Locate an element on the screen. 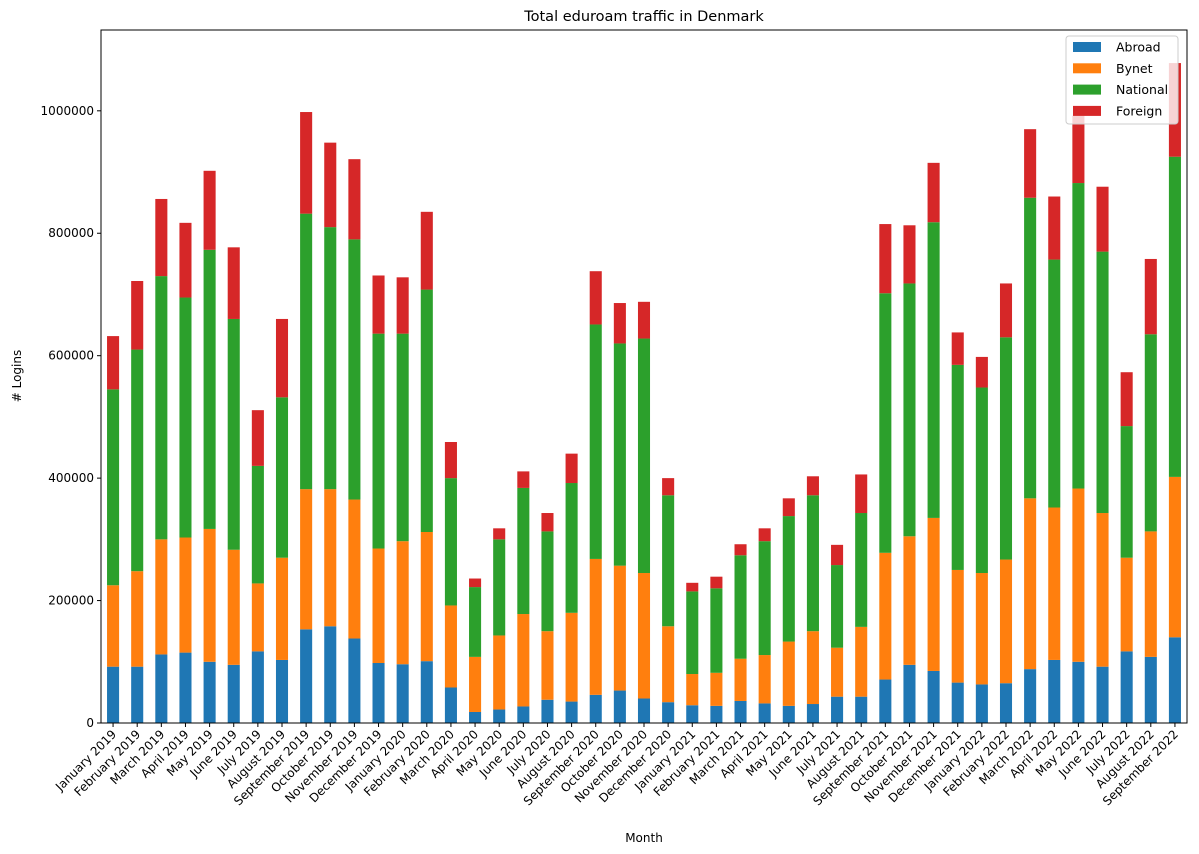  legend-swatch-national is located at coordinates (1087, 89).